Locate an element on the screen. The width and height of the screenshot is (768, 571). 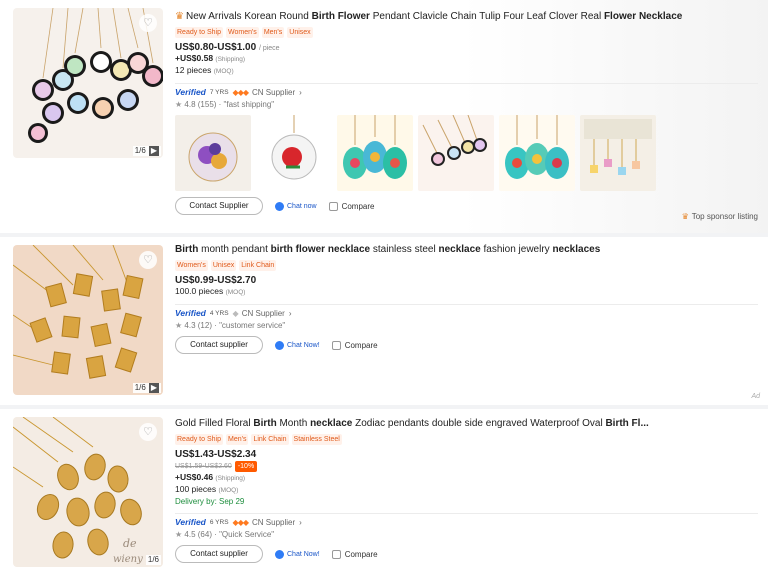
product-image: de wieny ♡ 1/6 is located at coordinates (88, 492).